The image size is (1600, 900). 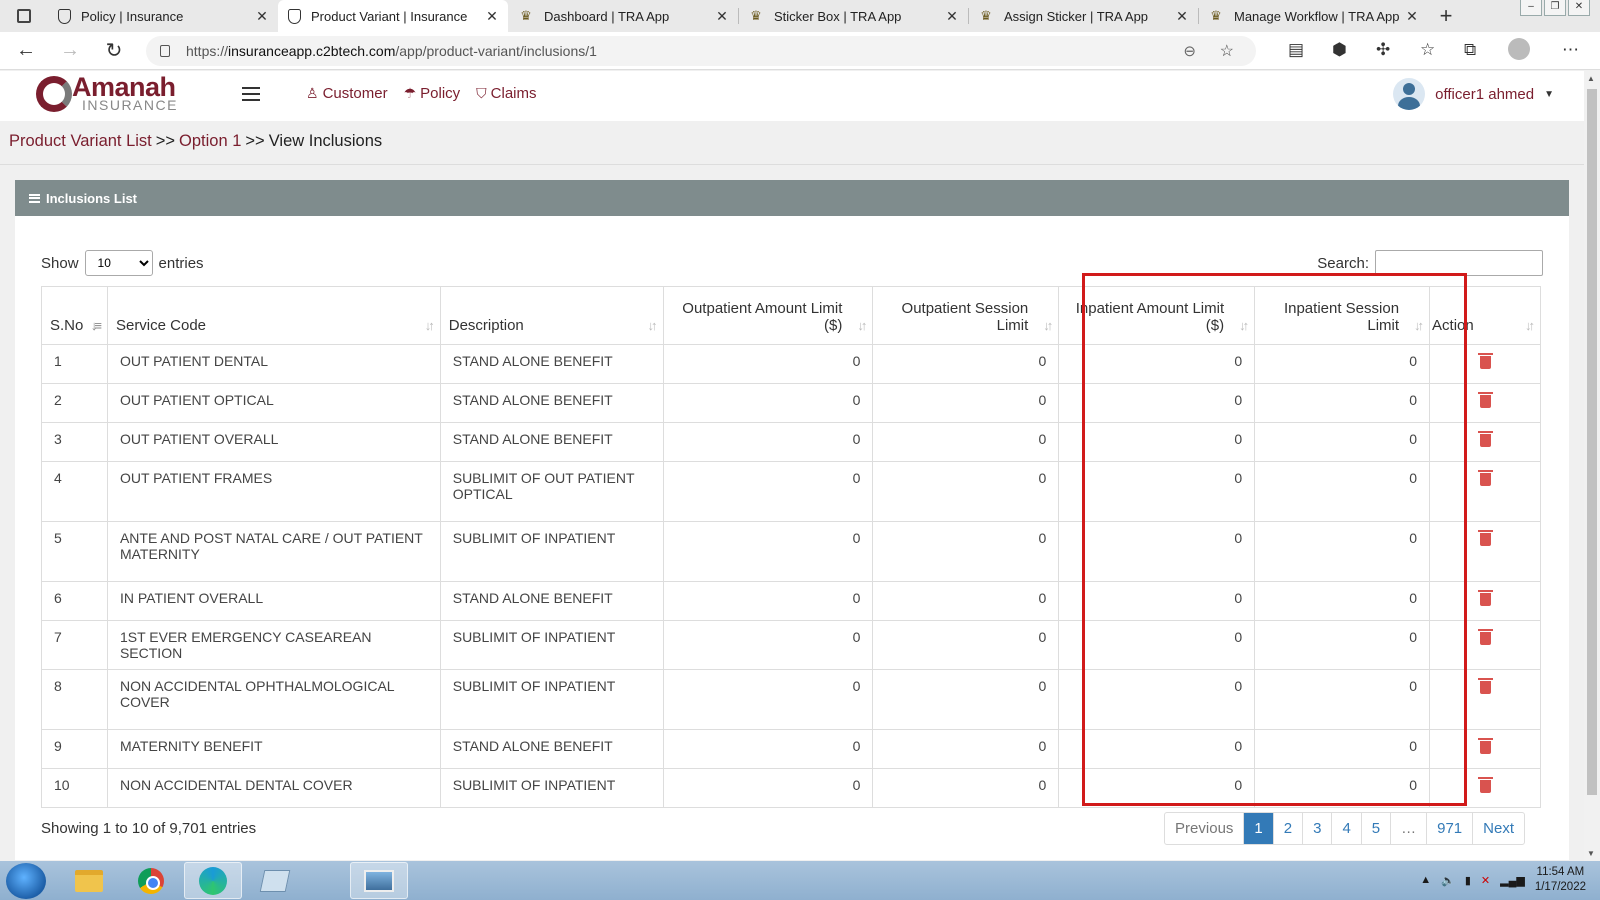 I want to click on breadcrumb-product-variant-list: Product Variant List, so click(x=80, y=141).